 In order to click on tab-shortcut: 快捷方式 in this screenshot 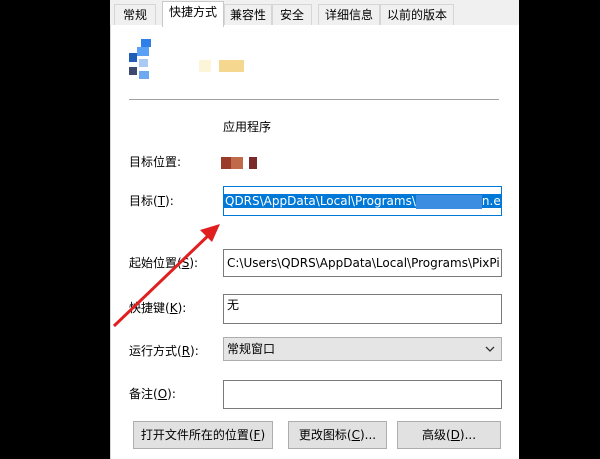, I will do `click(193, 14)`.